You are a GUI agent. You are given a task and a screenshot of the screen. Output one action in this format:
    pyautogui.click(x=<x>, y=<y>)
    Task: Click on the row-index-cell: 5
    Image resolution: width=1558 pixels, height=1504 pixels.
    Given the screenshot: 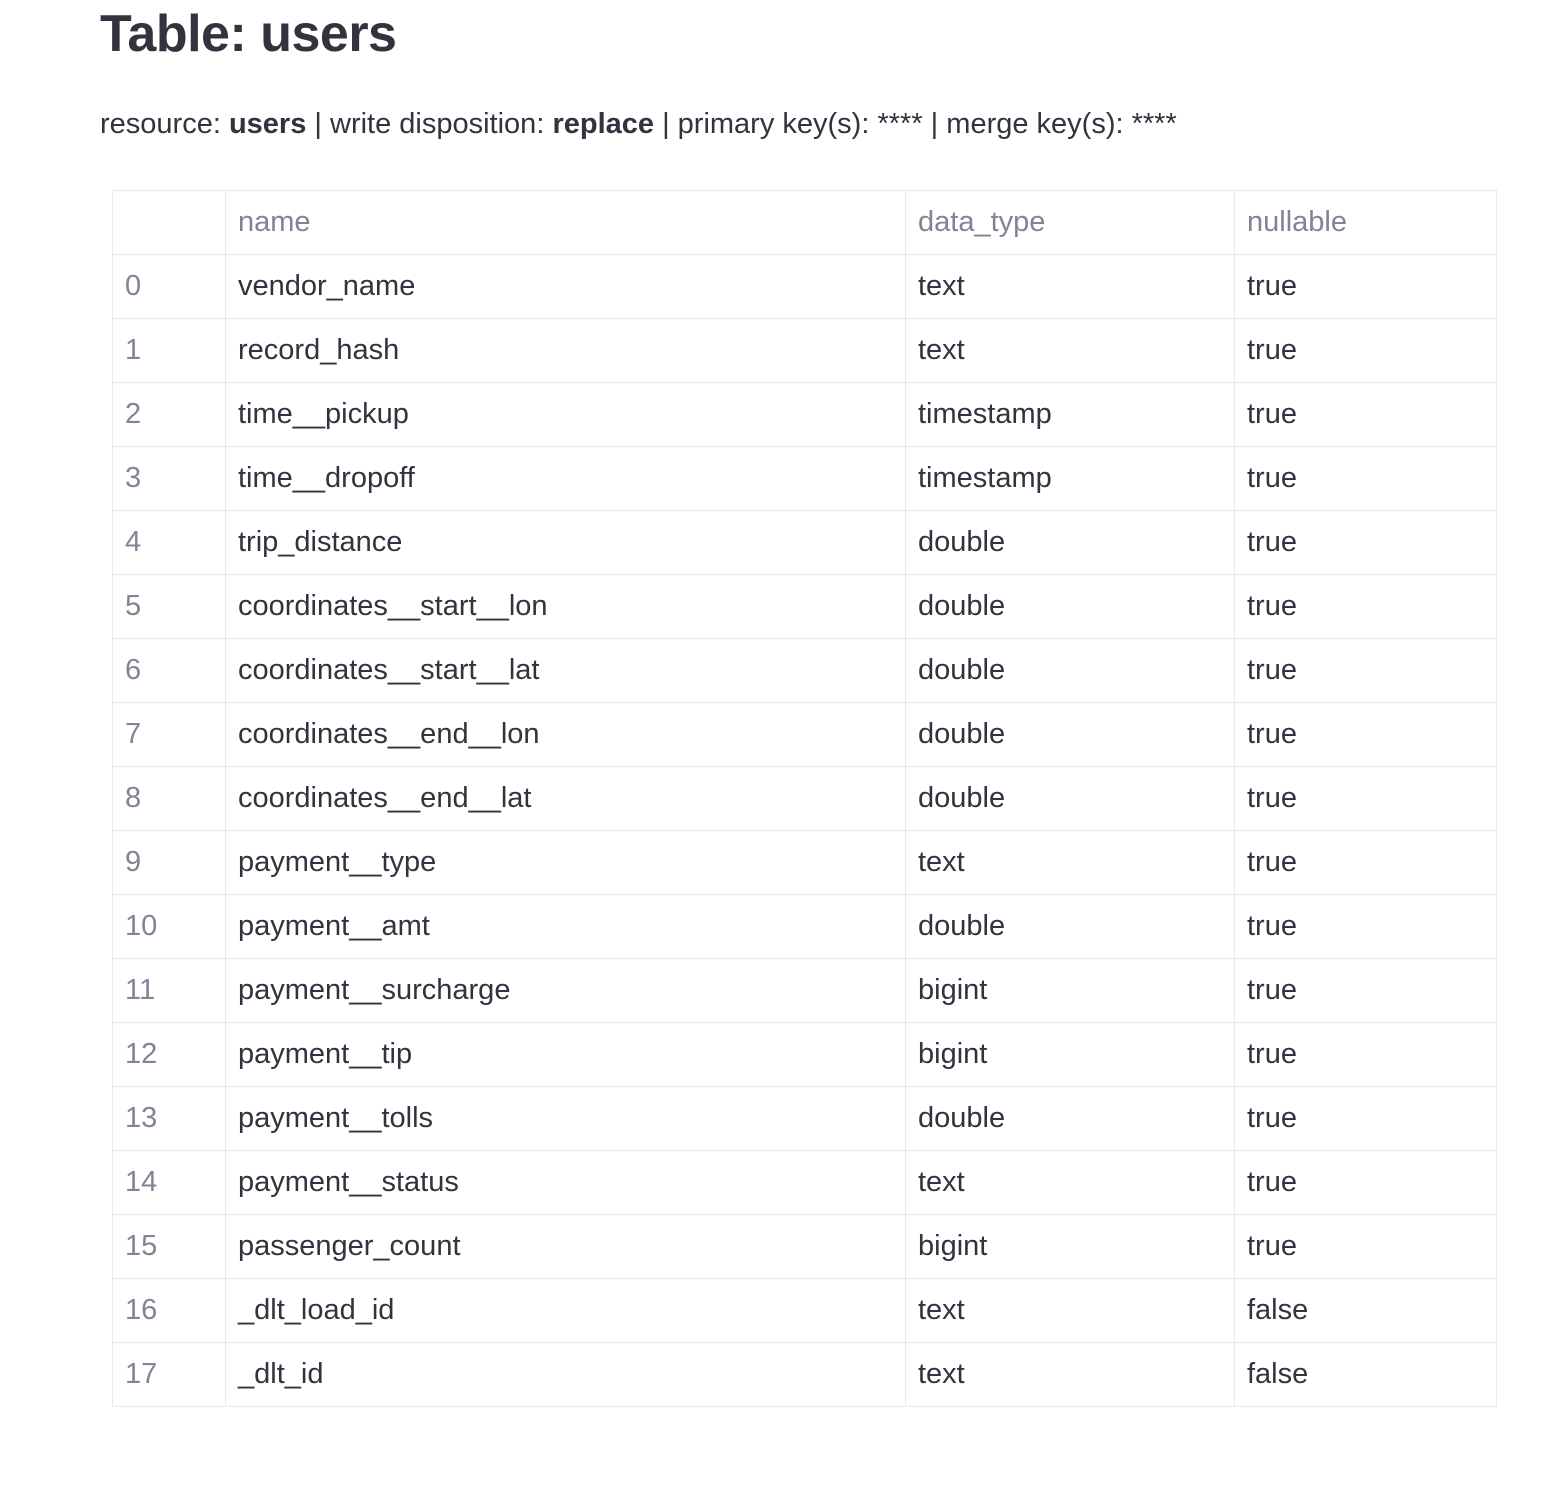 What is the action you would take?
    pyautogui.click(x=169, y=606)
    